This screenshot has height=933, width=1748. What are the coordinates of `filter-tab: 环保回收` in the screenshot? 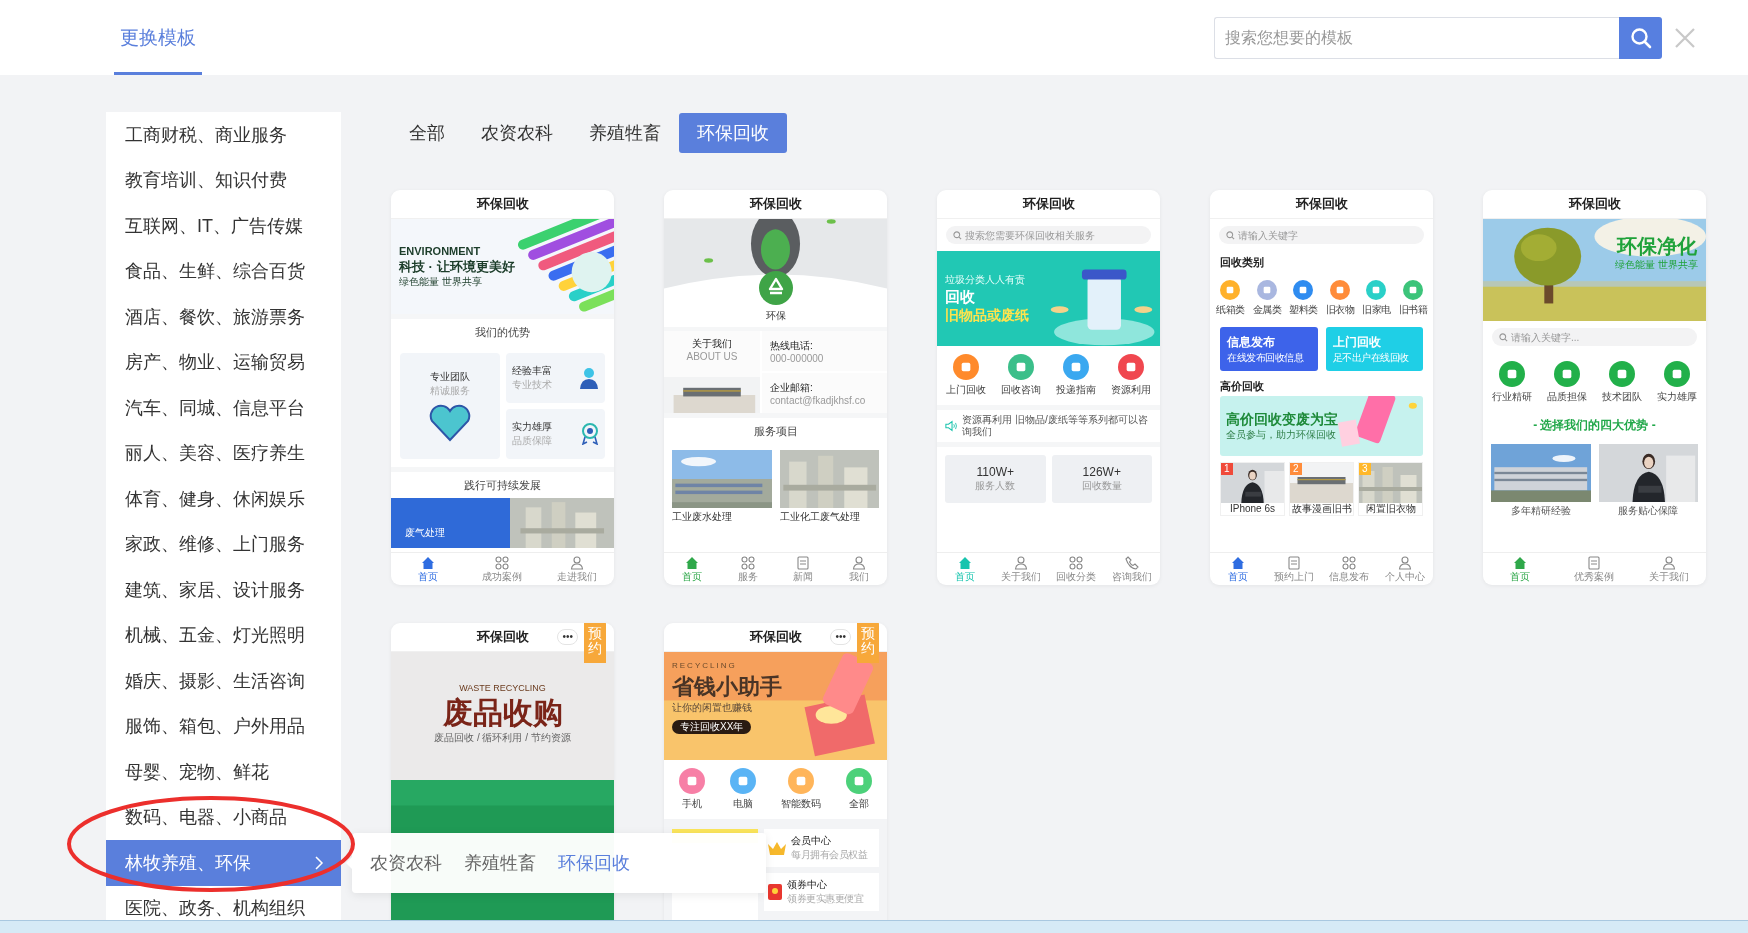 It's located at (733, 133).